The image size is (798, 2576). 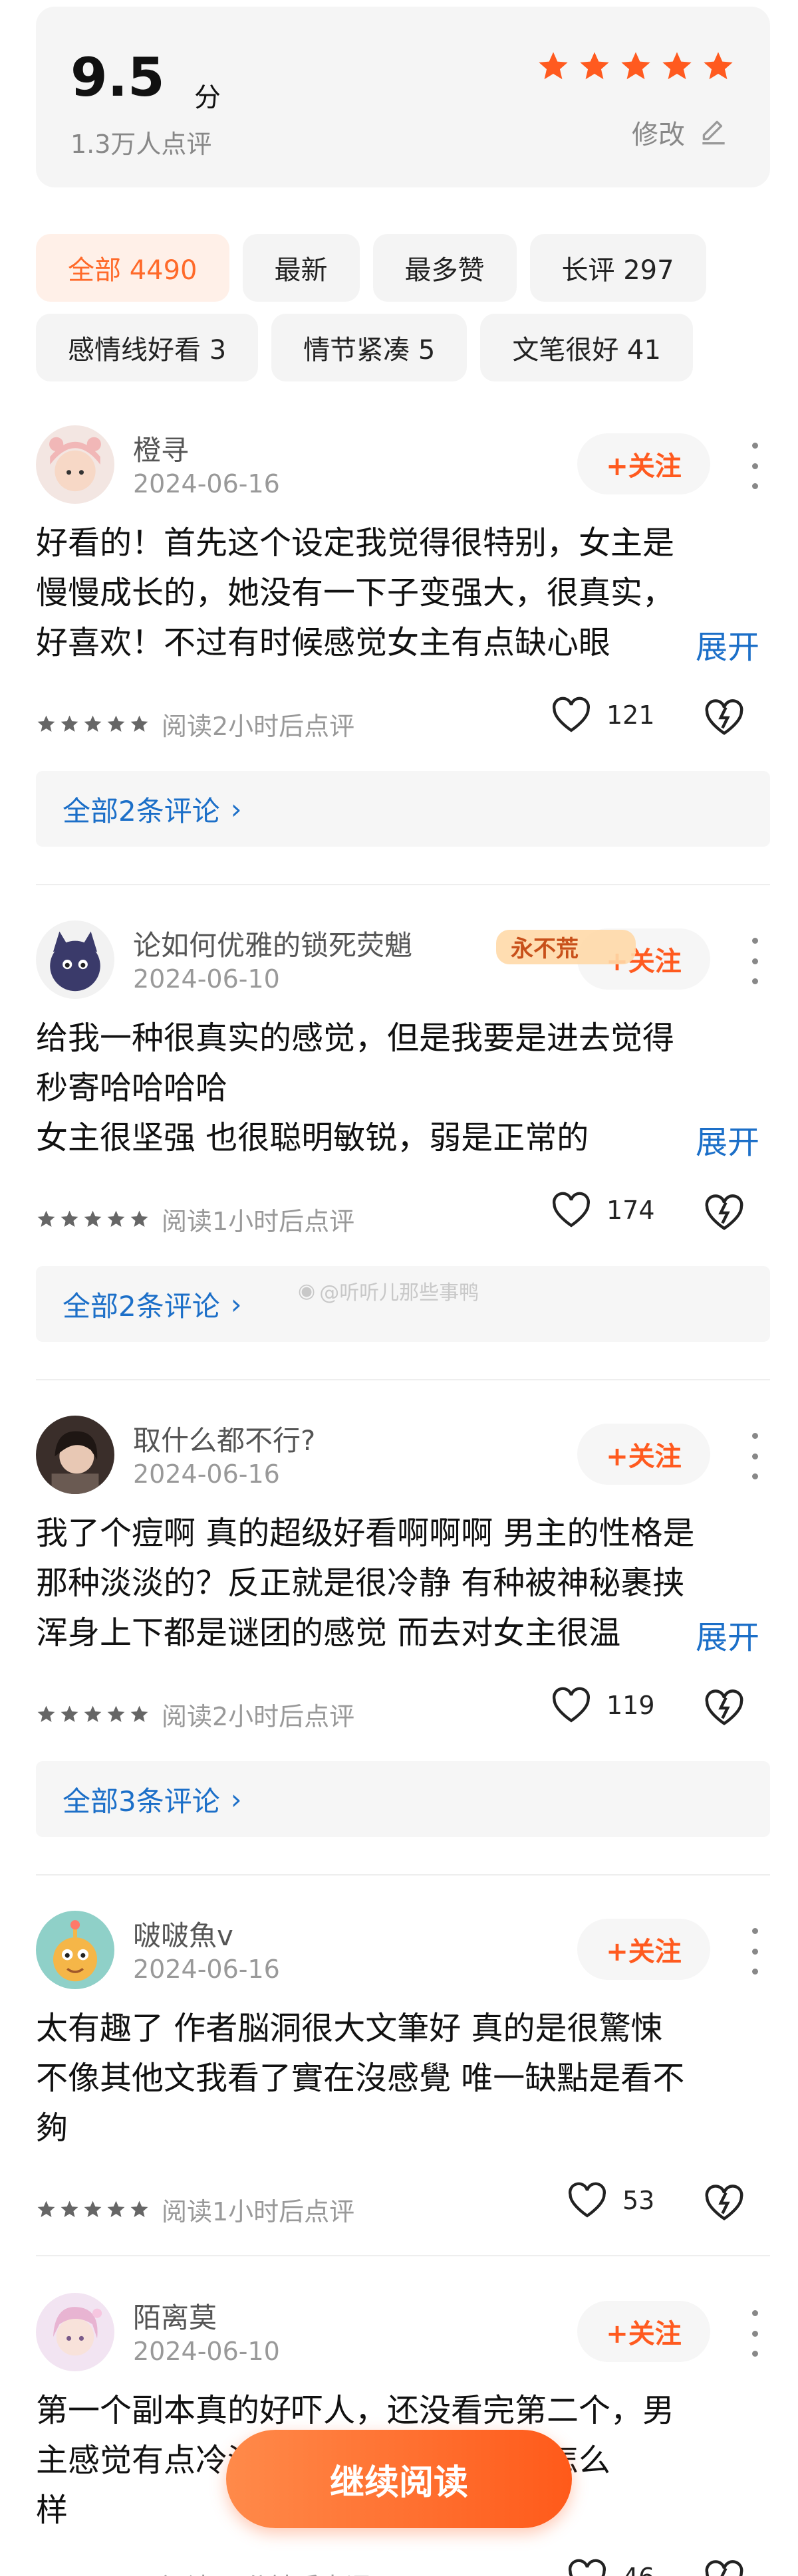 What do you see at coordinates (141, 144) in the screenshot?
I see `rating-count: 1.3万人点评` at bounding box center [141, 144].